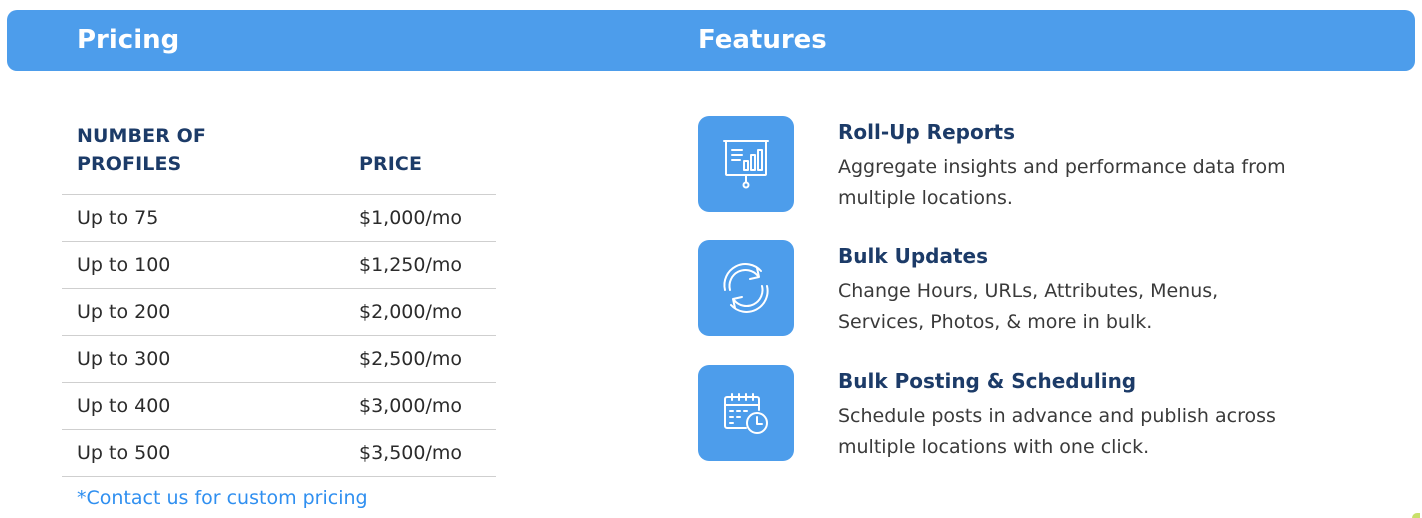  Describe the element at coordinates (124, 312) in the screenshot. I see `profiles-cell: Up to 200` at that location.